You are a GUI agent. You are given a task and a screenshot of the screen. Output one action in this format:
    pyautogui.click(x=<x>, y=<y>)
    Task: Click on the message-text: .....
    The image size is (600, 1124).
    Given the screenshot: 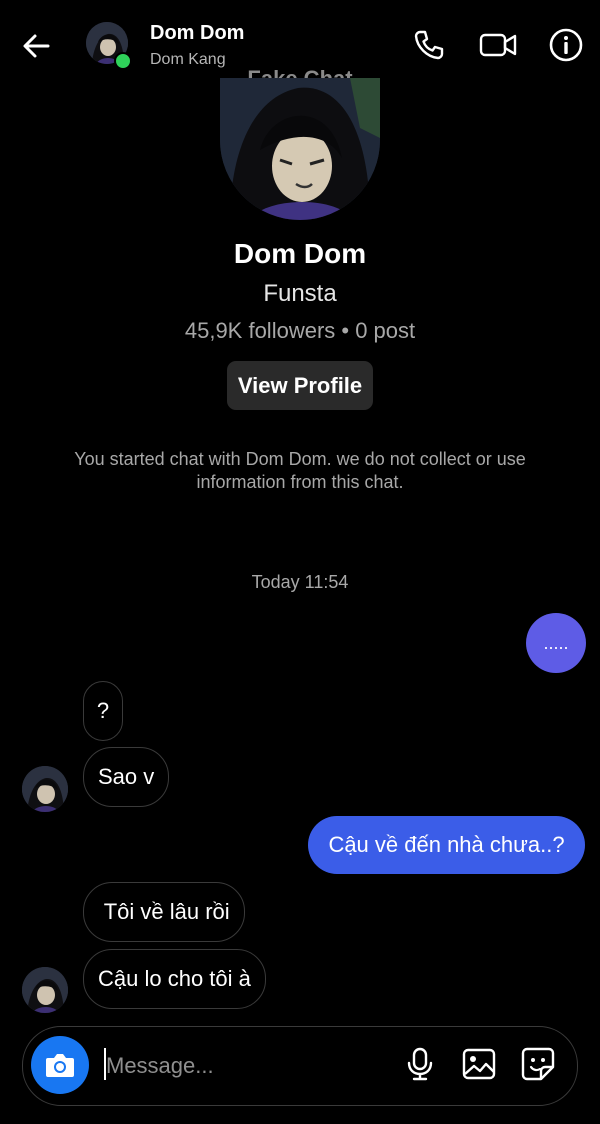 What is the action you would take?
    pyautogui.click(x=556, y=643)
    